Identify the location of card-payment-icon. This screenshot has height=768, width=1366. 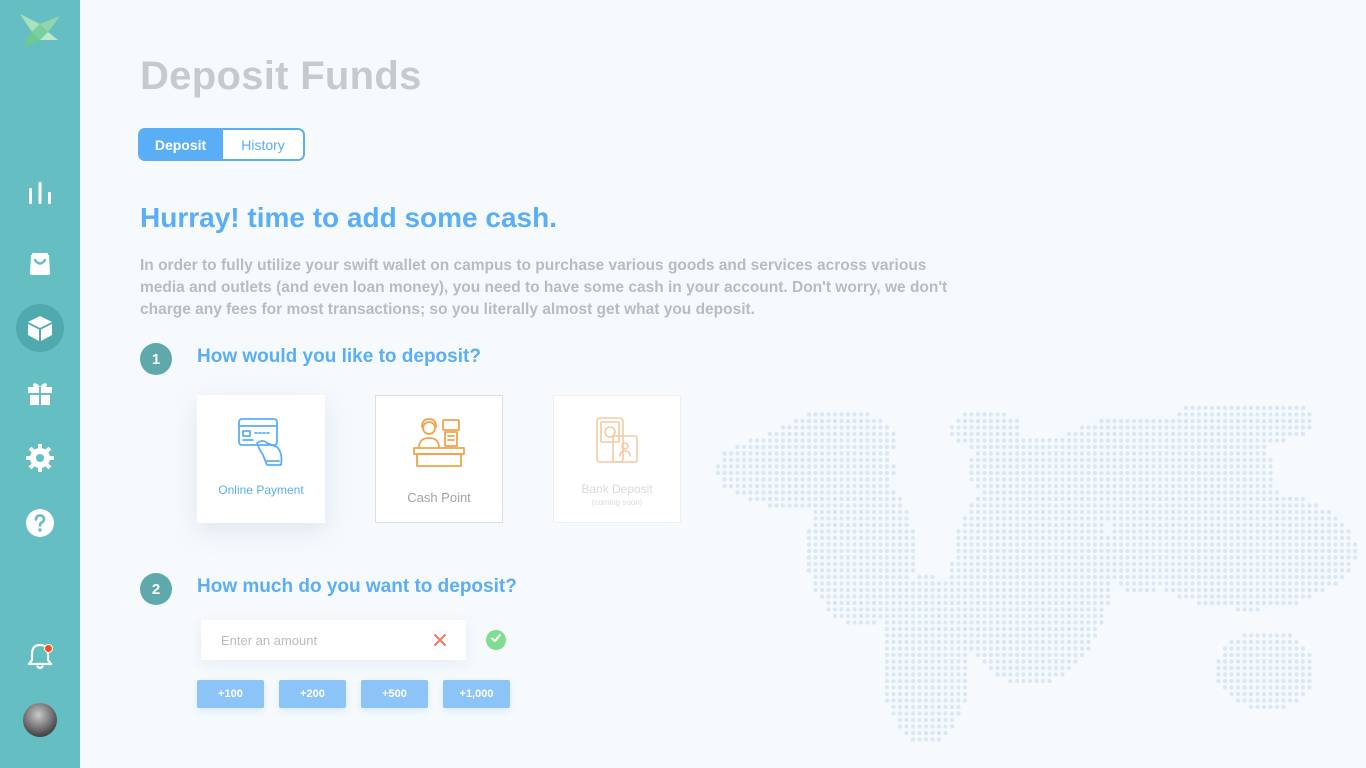
(261, 441).